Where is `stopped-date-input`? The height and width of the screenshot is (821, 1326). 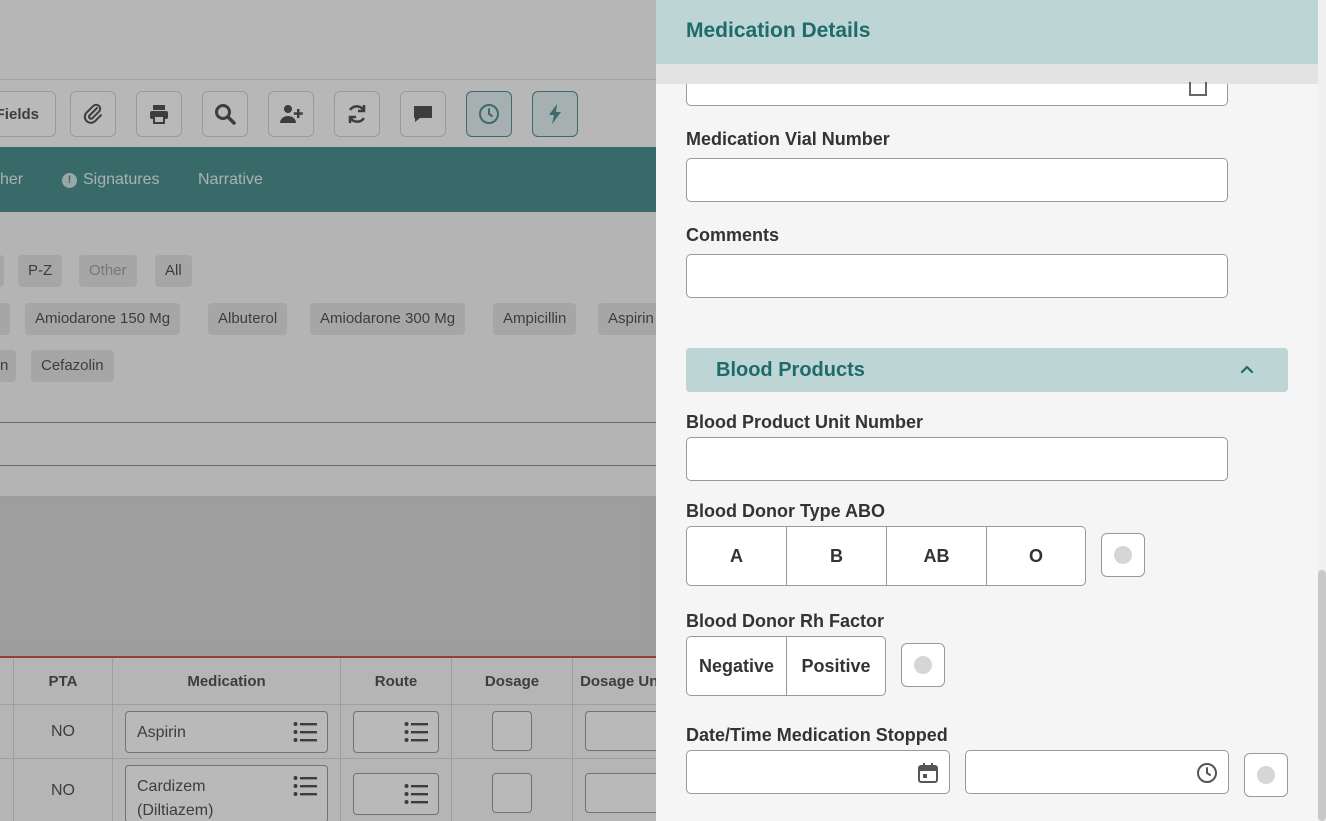 stopped-date-input is located at coordinates (818, 772).